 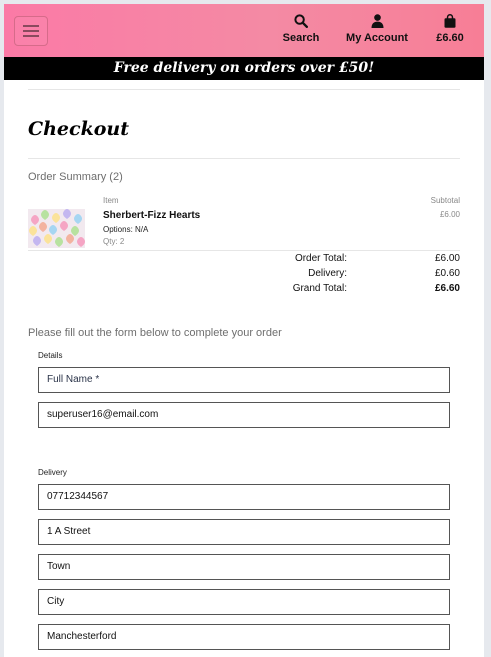 What do you see at coordinates (50, 355) in the screenshot?
I see `details-legend: Details` at bounding box center [50, 355].